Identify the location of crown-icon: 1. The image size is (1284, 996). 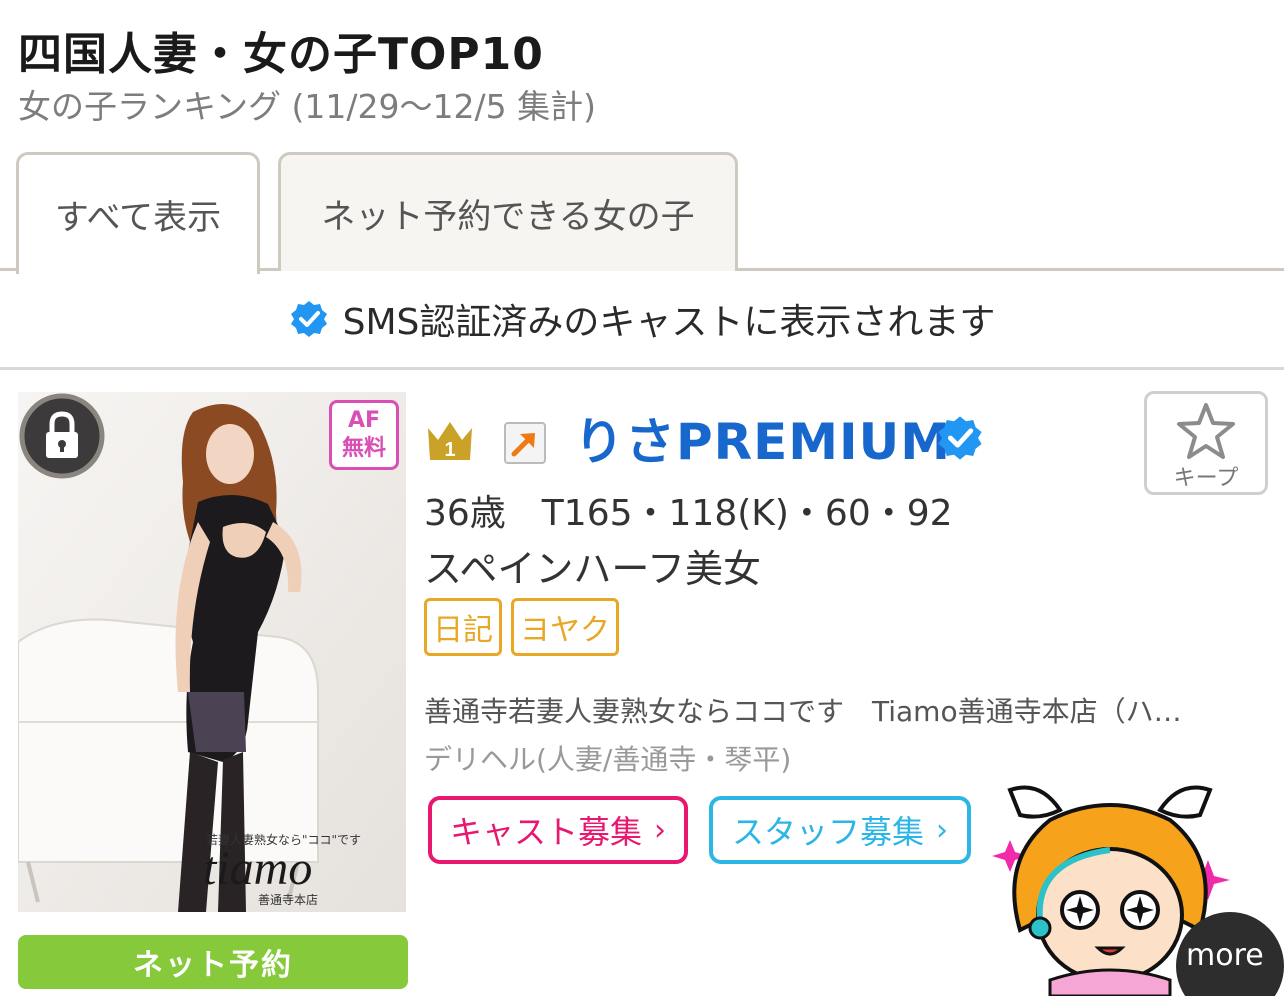
(450, 441).